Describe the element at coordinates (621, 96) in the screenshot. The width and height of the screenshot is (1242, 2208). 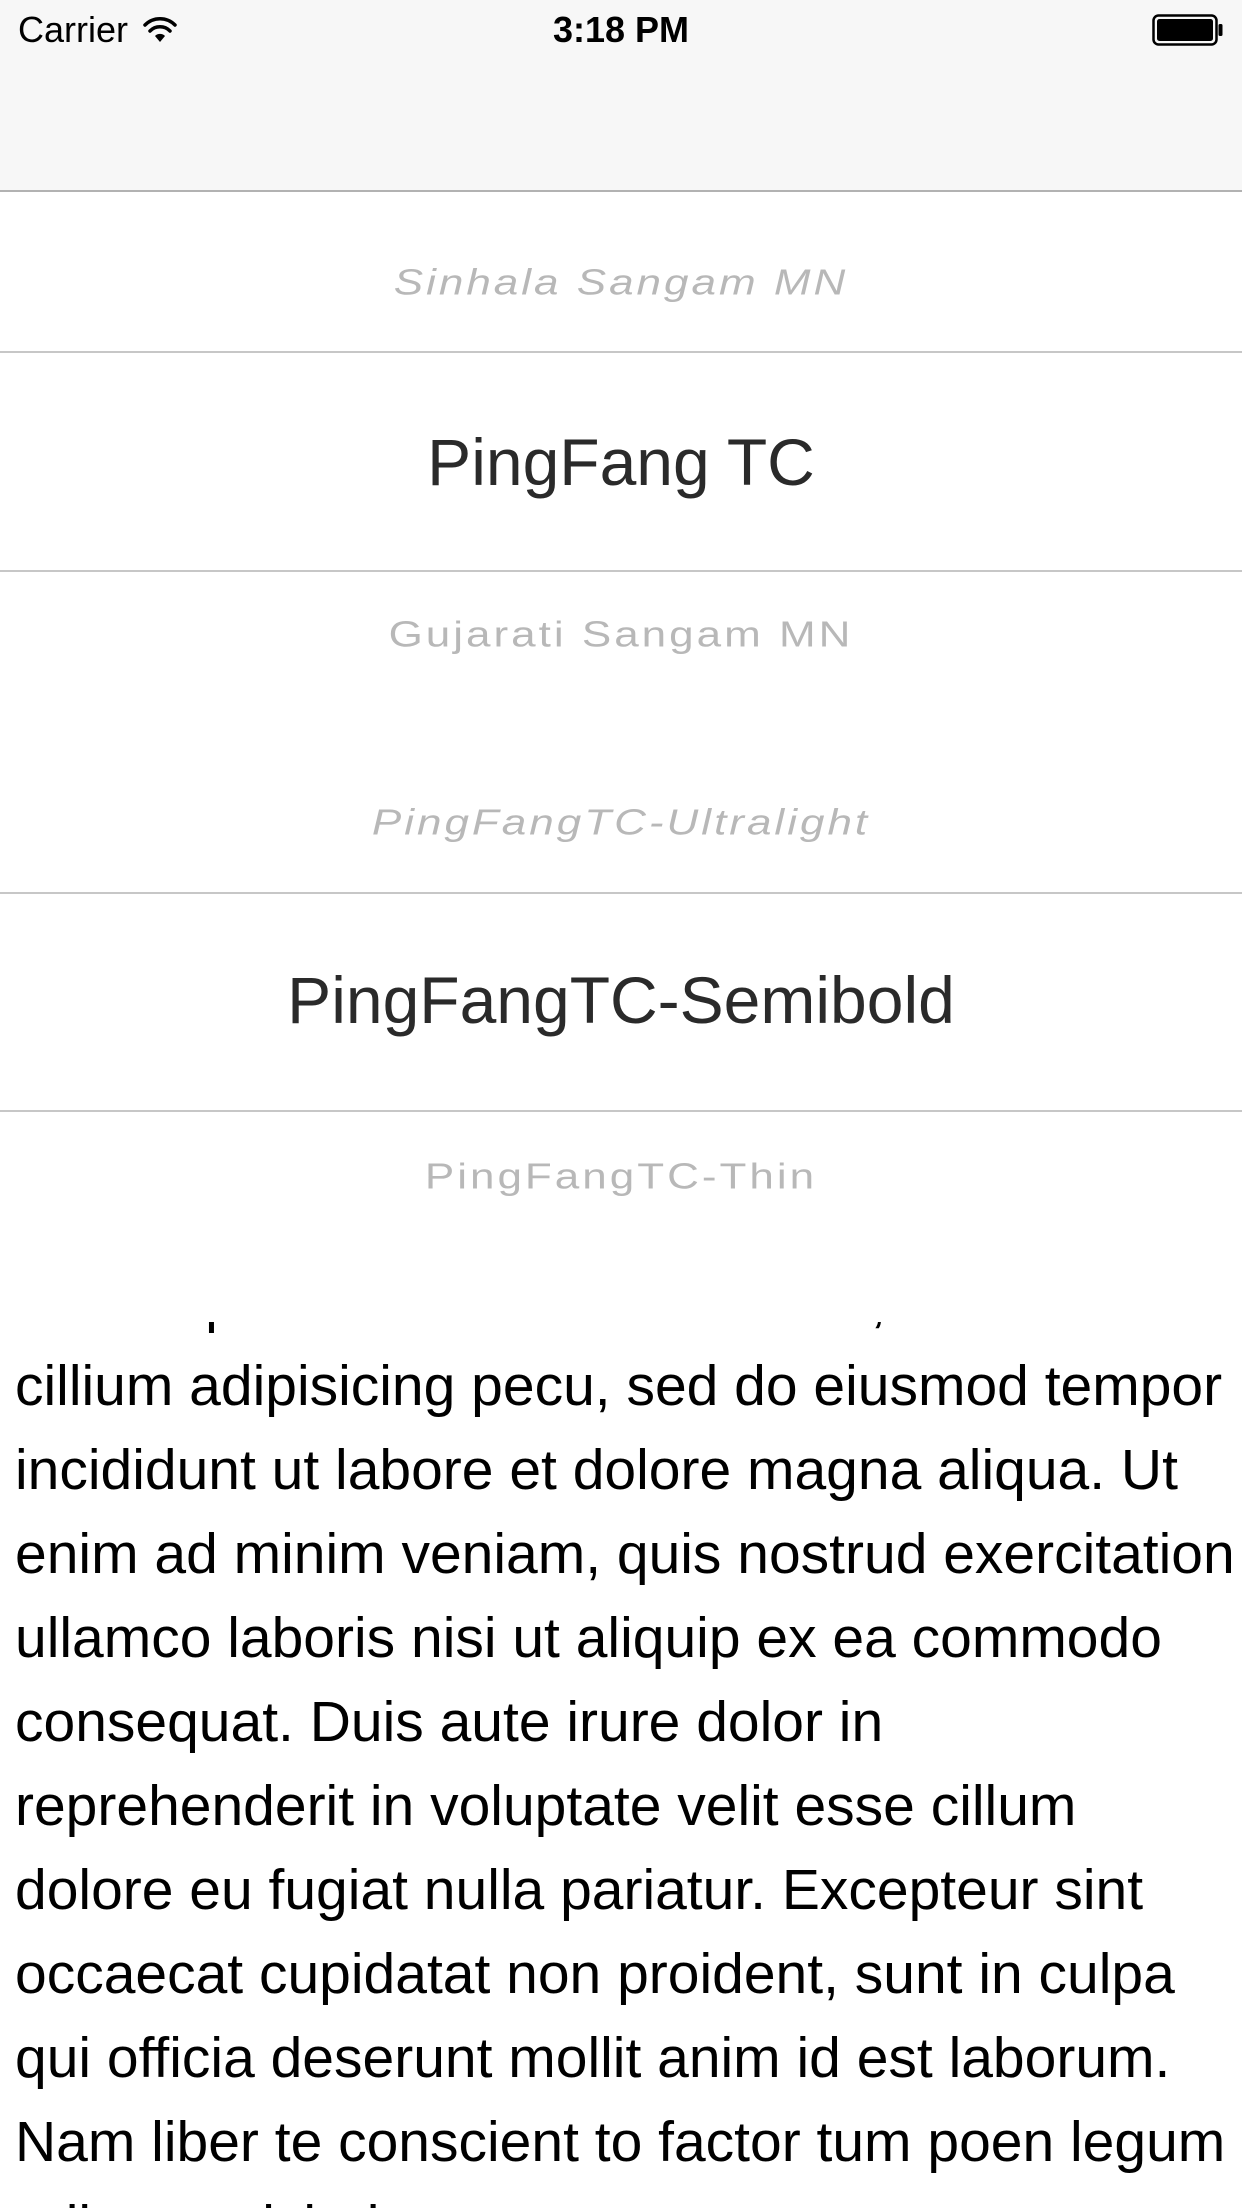
I see `navigation-bar: Carrier 3:18 PM` at that location.